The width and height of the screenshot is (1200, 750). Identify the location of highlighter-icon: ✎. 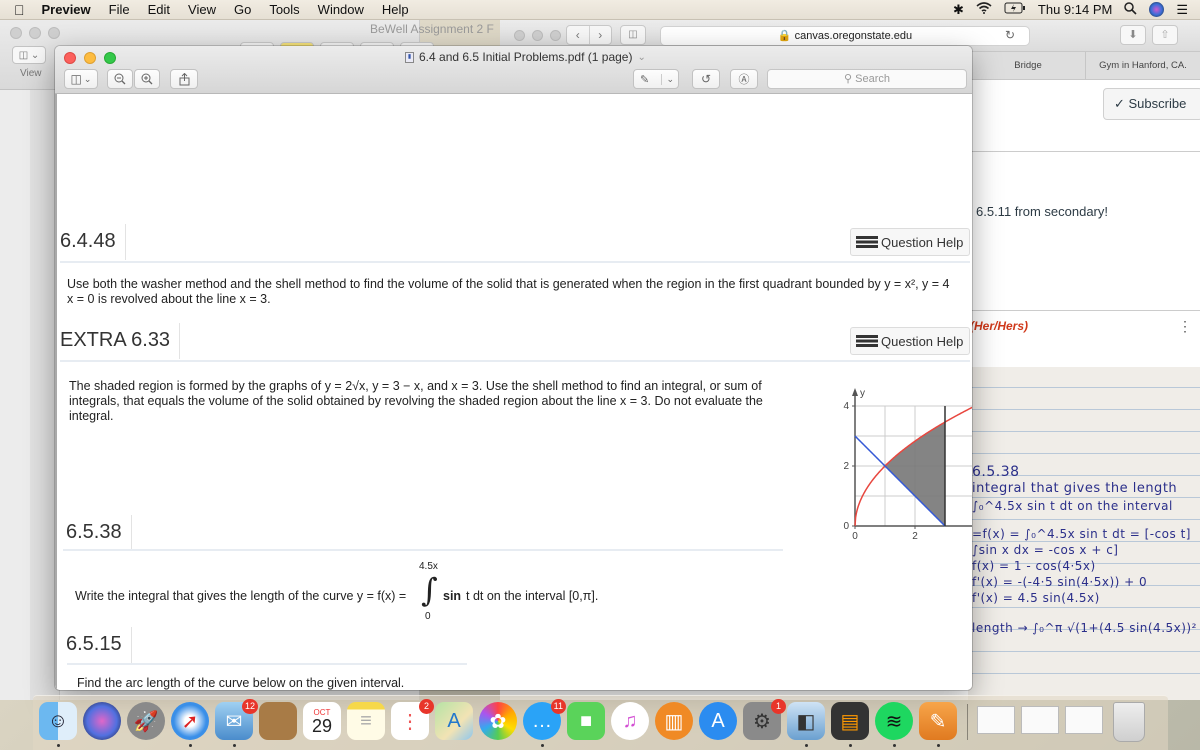
(645, 79).